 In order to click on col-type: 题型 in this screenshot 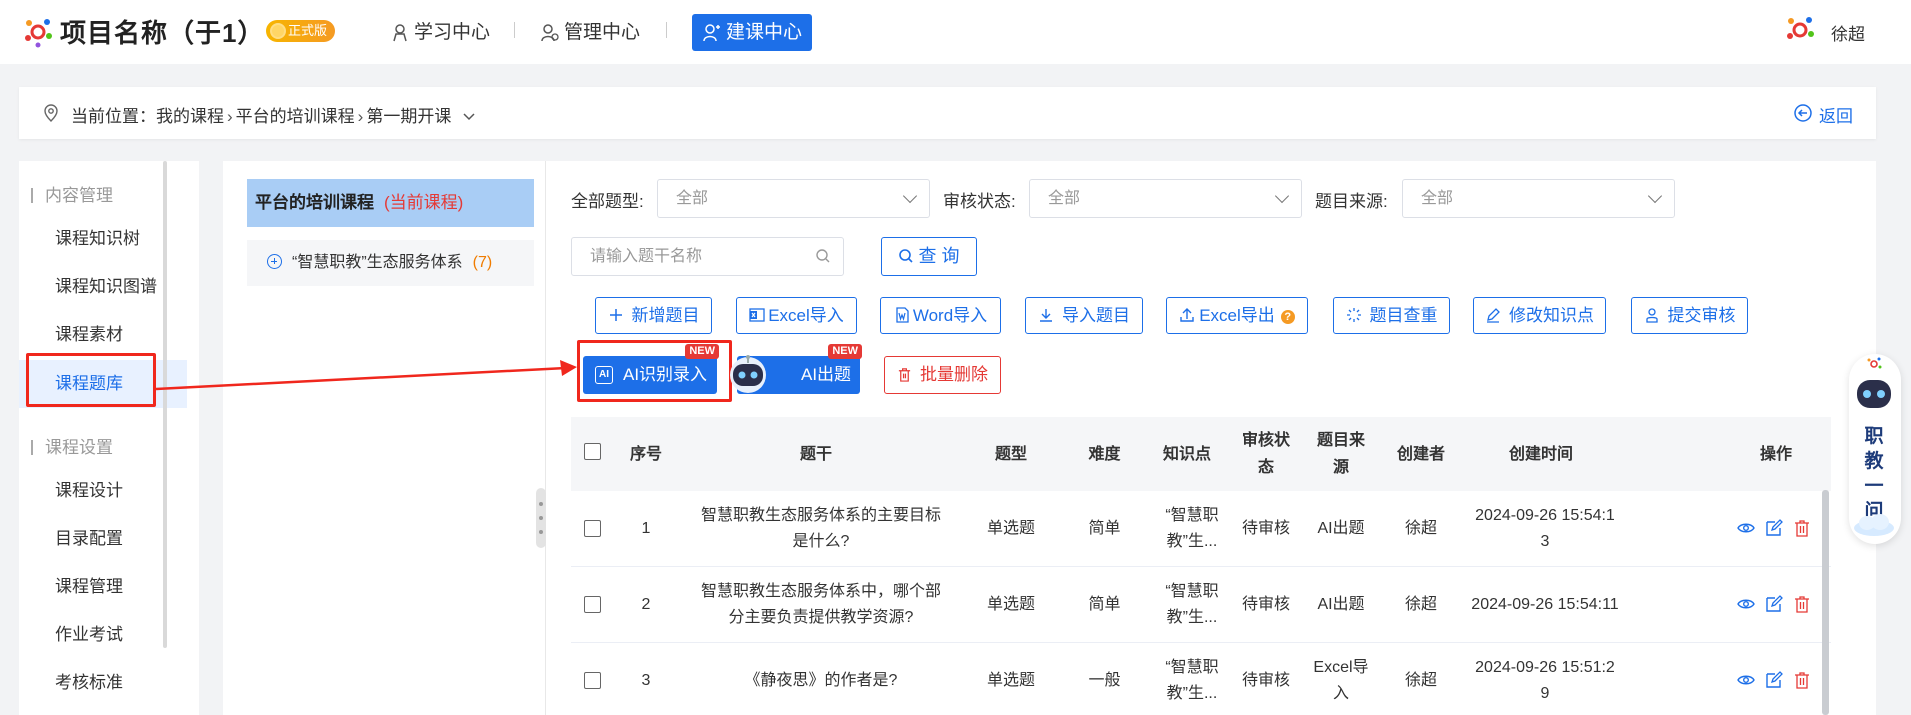, I will do `click(1010, 454)`.